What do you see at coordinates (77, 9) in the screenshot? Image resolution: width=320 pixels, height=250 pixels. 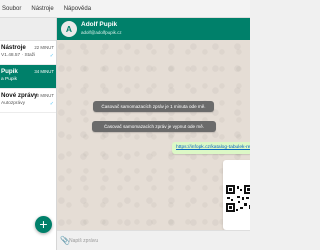 I see `menu-item-napoveda: Nápověda` at bounding box center [77, 9].